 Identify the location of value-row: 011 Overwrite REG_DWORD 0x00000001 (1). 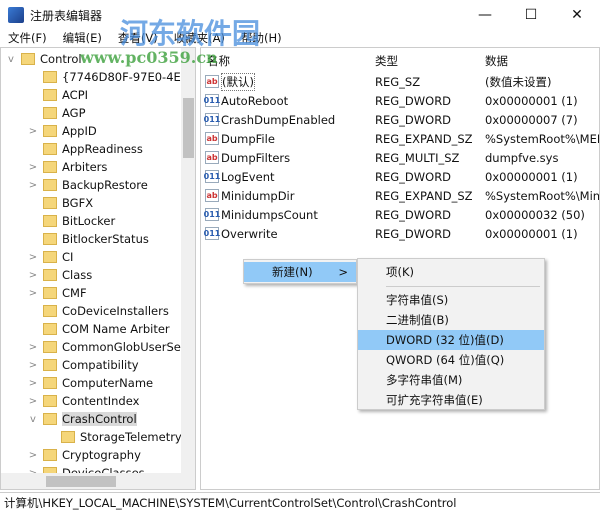
(400, 233).